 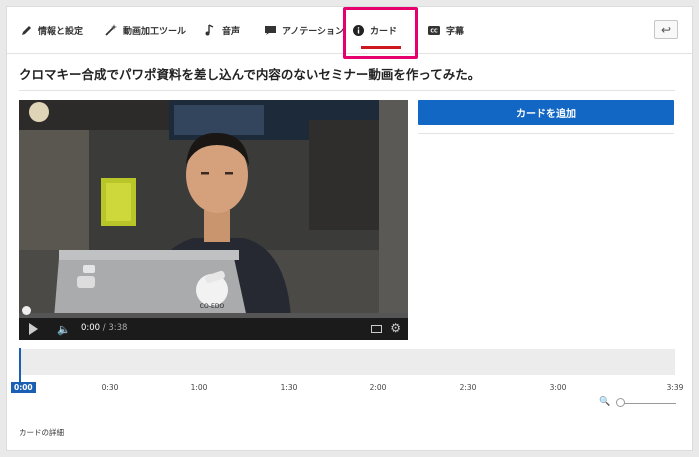 I want to click on magic-wand-icon, so click(x=111, y=30).